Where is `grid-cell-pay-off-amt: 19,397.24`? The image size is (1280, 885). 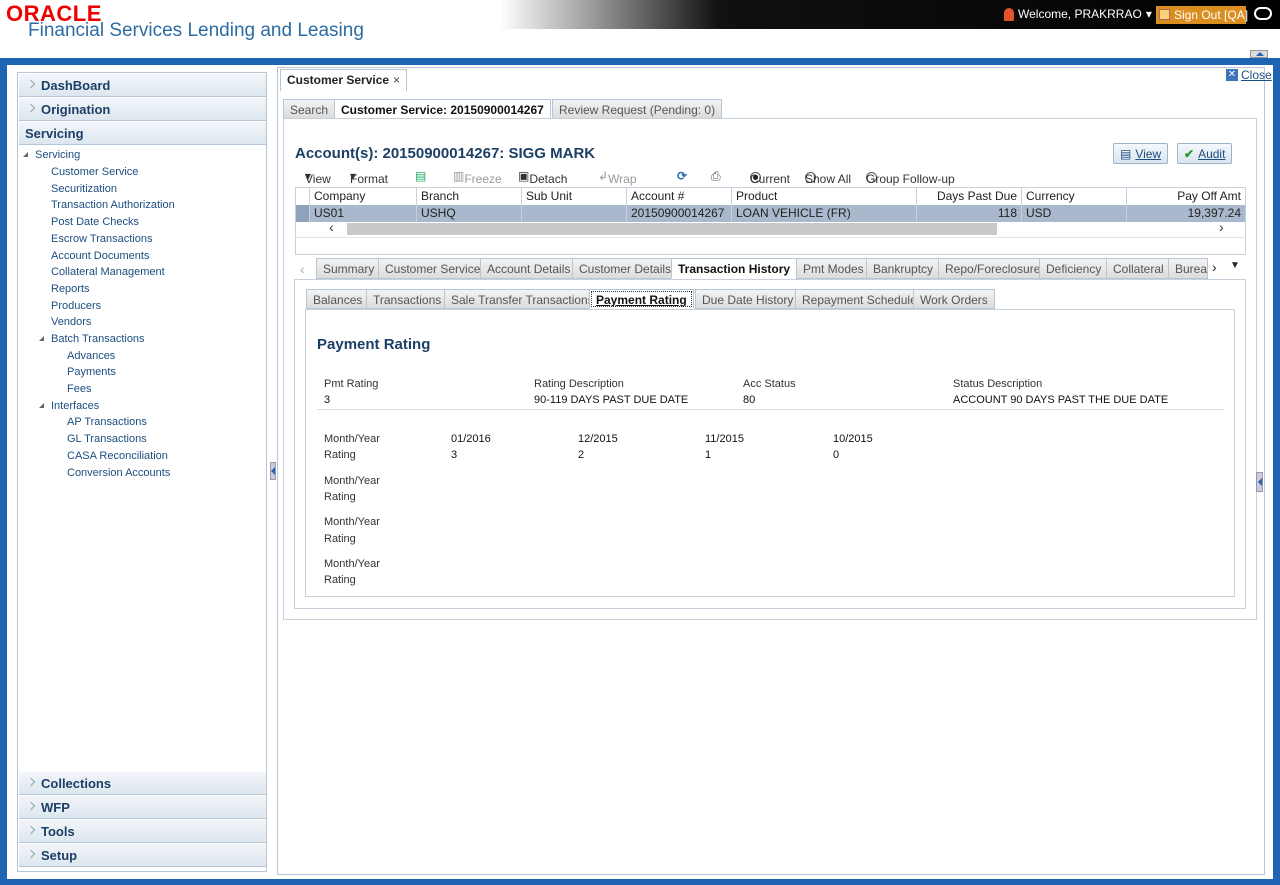 grid-cell-pay-off-amt: 19,397.24 is located at coordinates (1186, 213).